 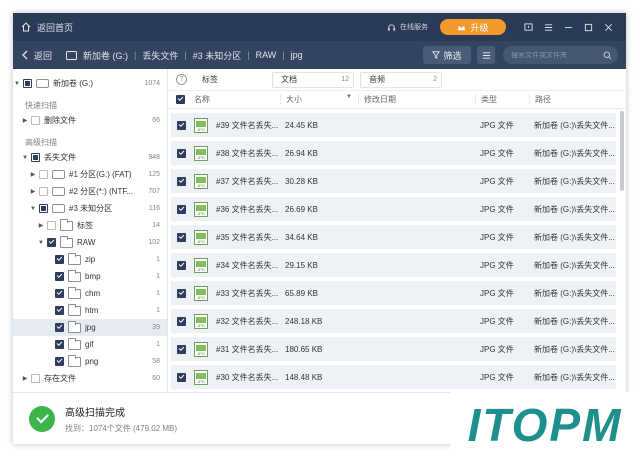 I want to click on tree-item-partition-3: ▼ #3 未知分区 116, so click(x=90, y=208).